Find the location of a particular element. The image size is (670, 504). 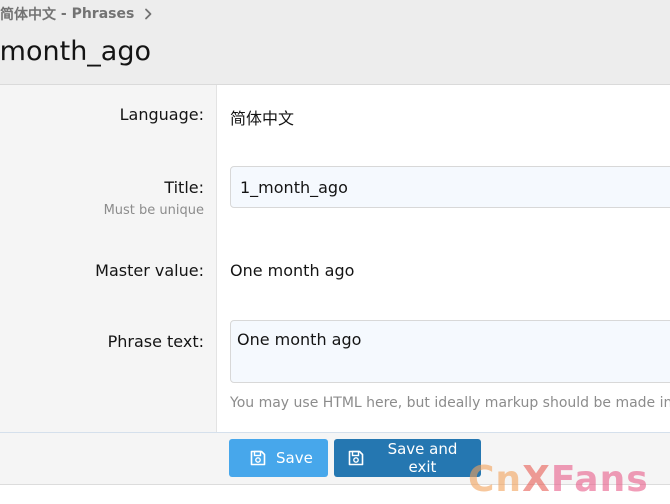

breadcrumb-phrases-link: Phrases is located at coordinates (103, 14).